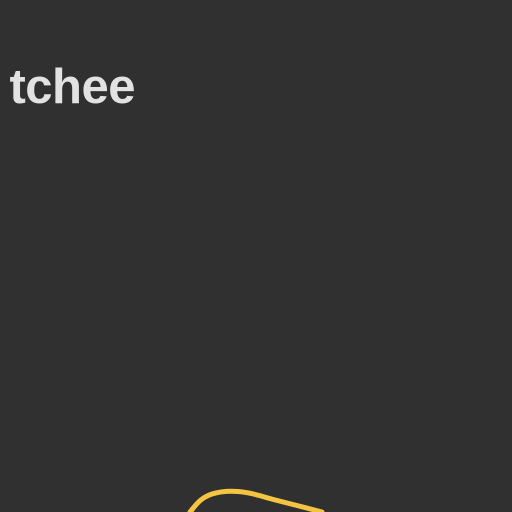  I want to click on road-layer, so click(256, 500).